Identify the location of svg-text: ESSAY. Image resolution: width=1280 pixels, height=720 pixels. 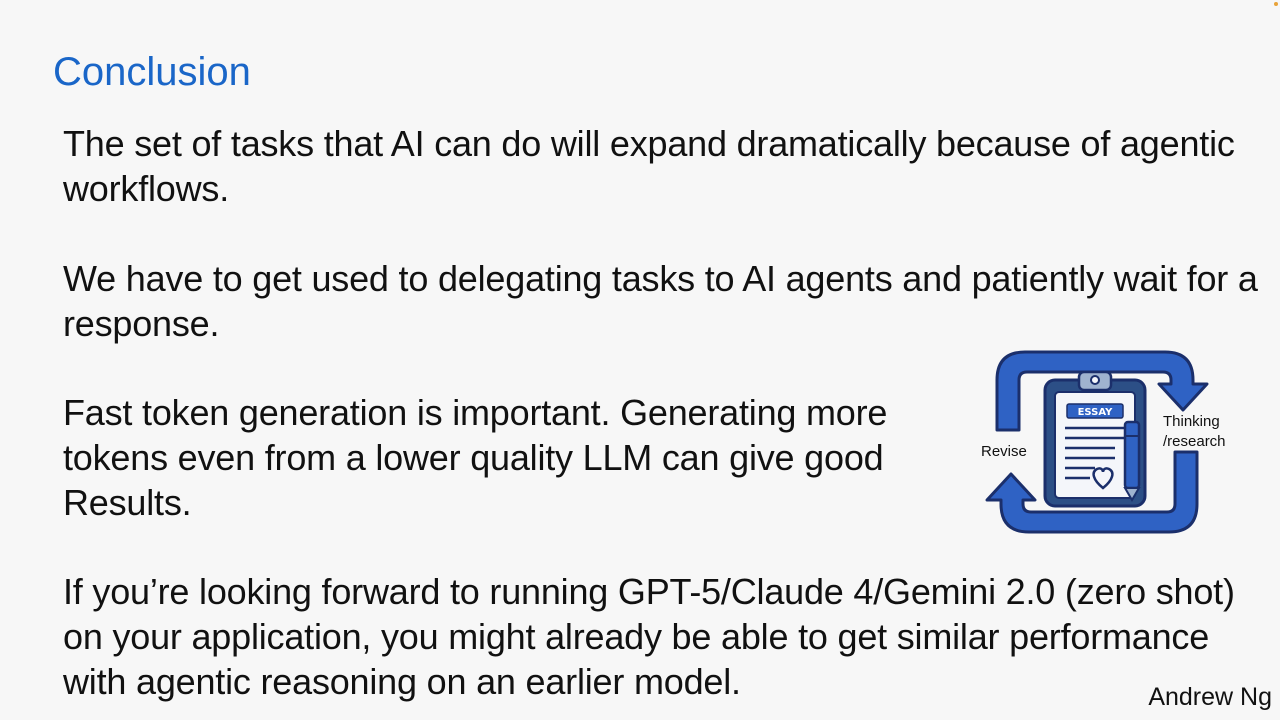
(1096, 412).